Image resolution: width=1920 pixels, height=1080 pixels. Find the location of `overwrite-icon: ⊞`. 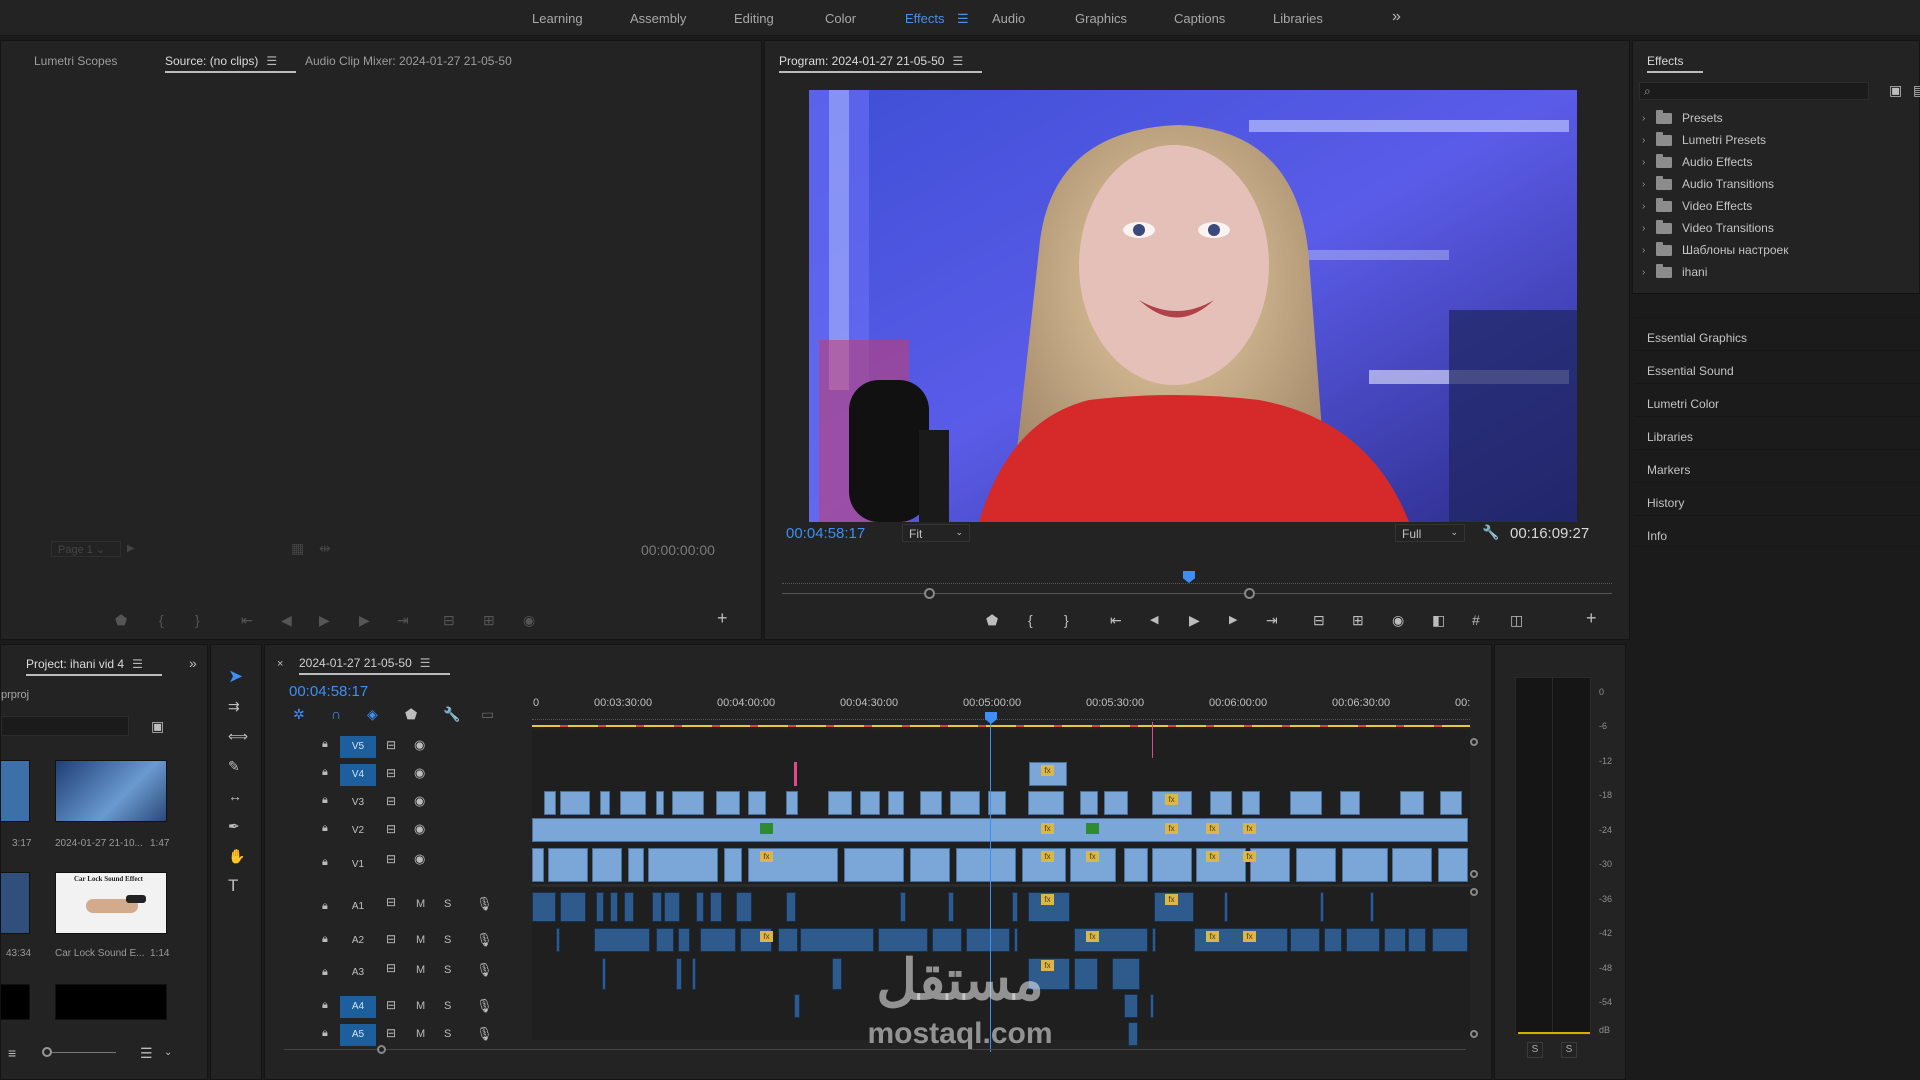

overwrite-icon: ⊞ is located at coordinates (489, 620).